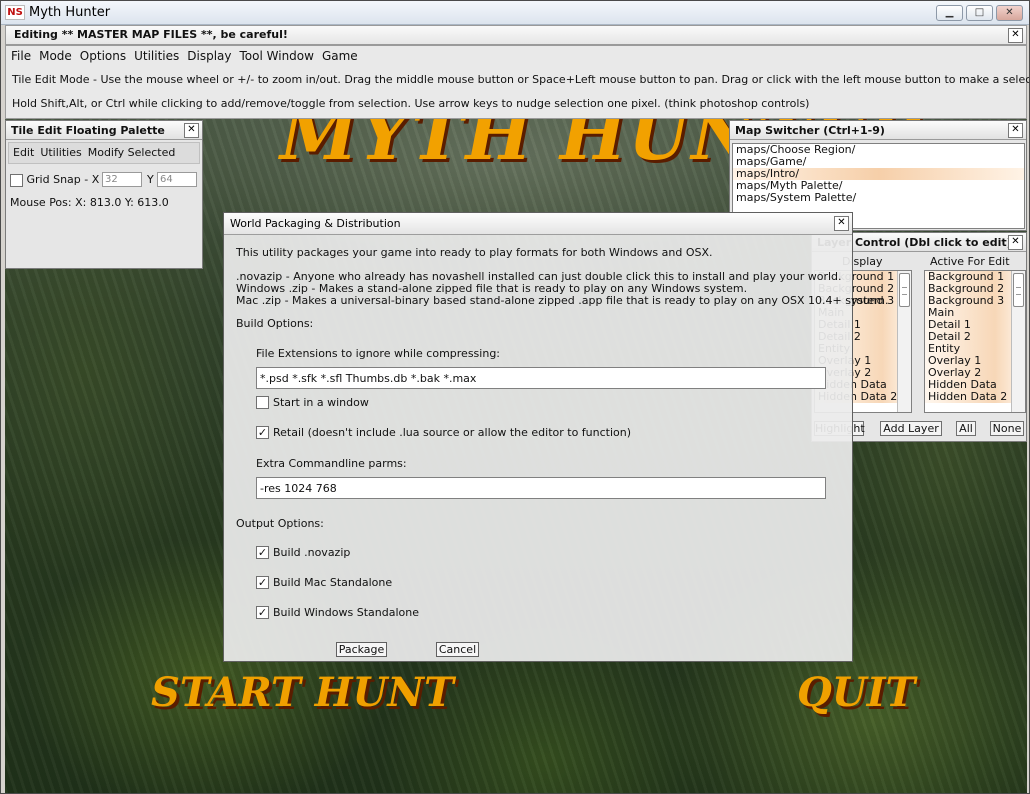 The height and width of the screenshot is (794, 1030). Describe the element at coordinates (856, 692) in the screenshot. I see `quit-button: QUIT` at that location.